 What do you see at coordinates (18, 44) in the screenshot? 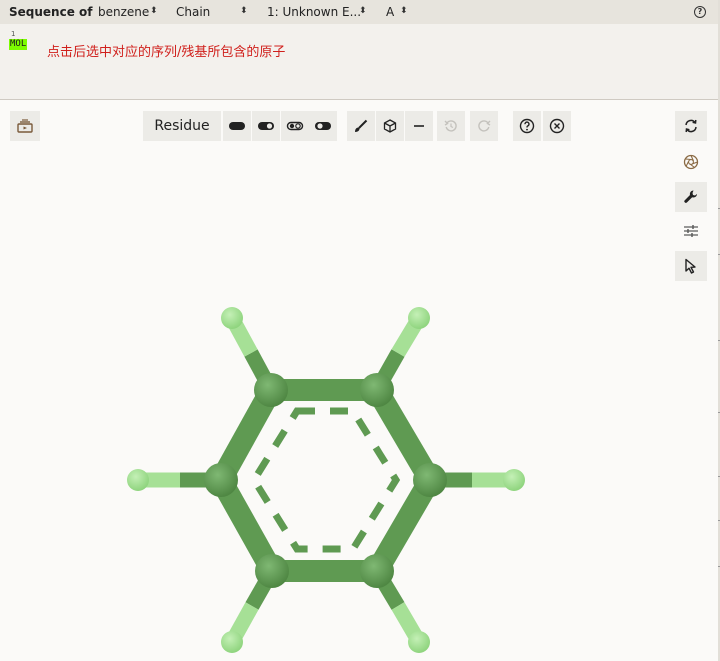
I see `residue-chip: MOL` at bounding box center [18, 44].